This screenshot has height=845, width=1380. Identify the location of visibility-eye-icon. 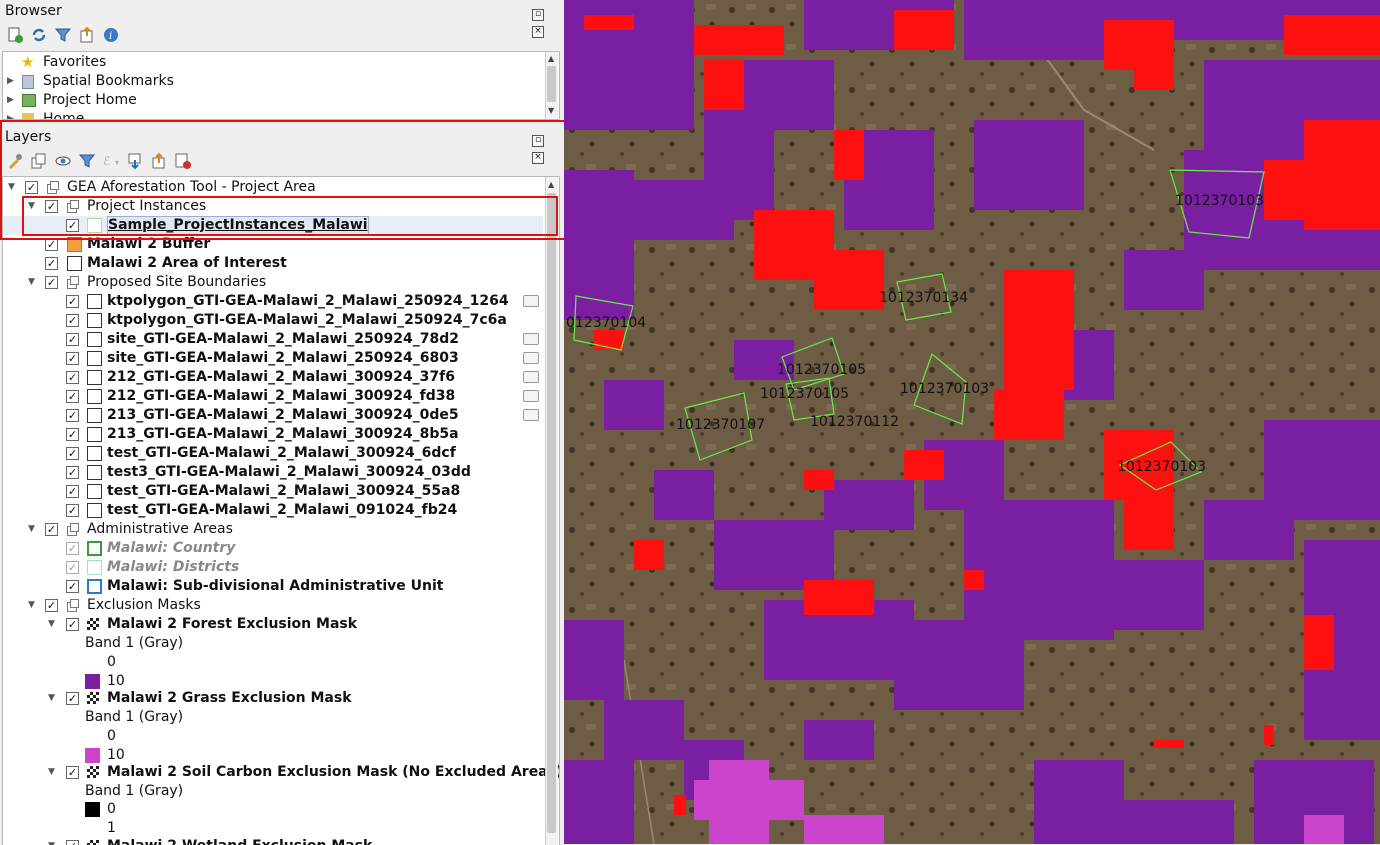
(63, 161).